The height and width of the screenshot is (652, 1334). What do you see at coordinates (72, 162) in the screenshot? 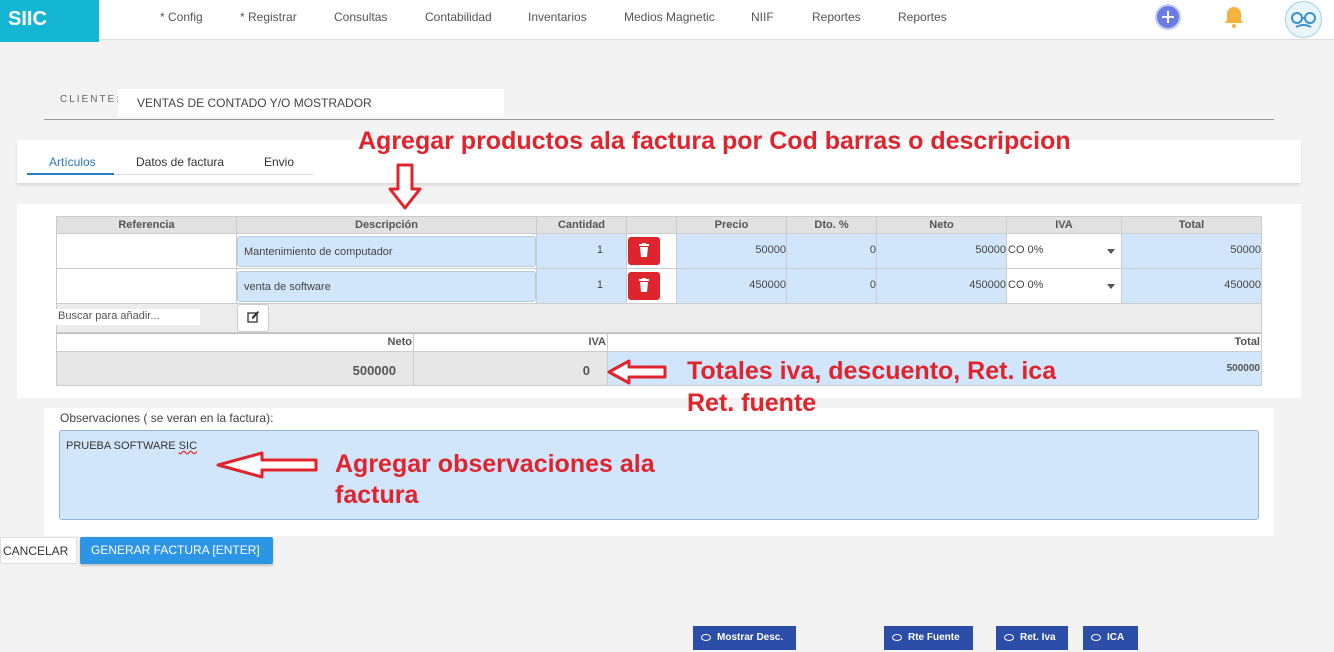
I see `tab-articulos: Artículos` at bounding box center [72, 162].